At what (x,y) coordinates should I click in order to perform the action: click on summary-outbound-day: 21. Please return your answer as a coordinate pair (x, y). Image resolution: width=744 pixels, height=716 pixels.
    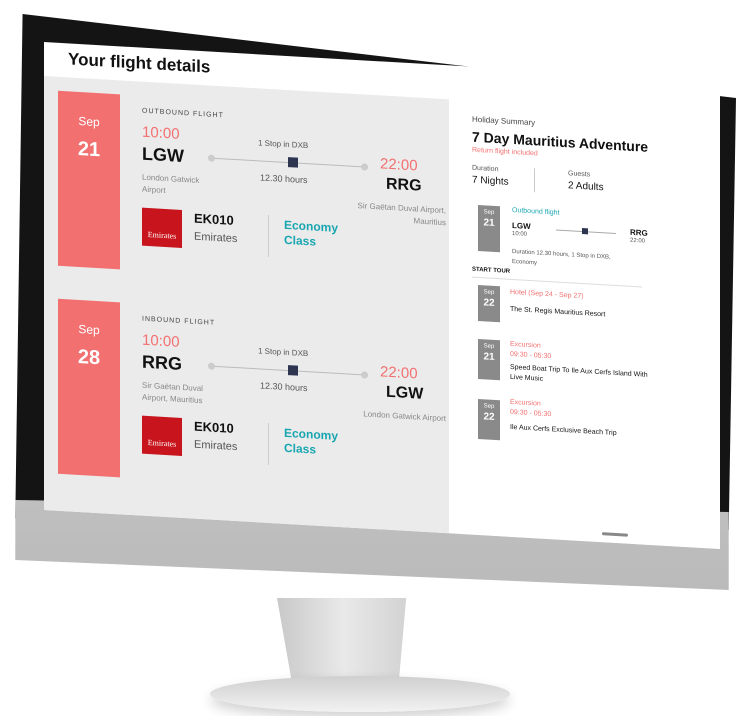
    Looking at the image, I should click on (489, 223).